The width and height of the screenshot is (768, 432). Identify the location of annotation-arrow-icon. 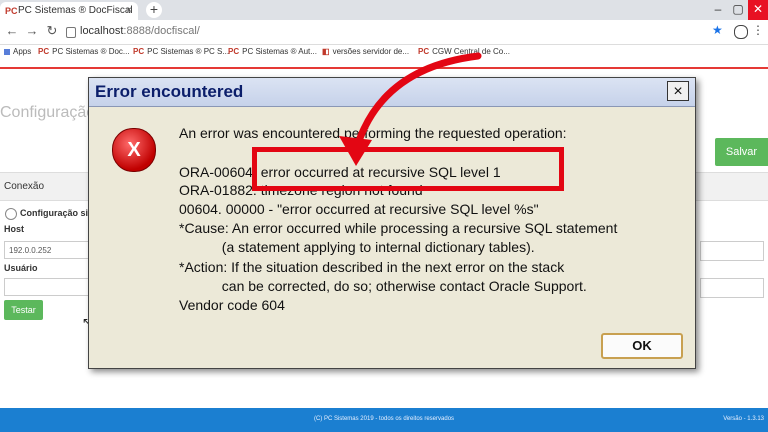
(410, 109).